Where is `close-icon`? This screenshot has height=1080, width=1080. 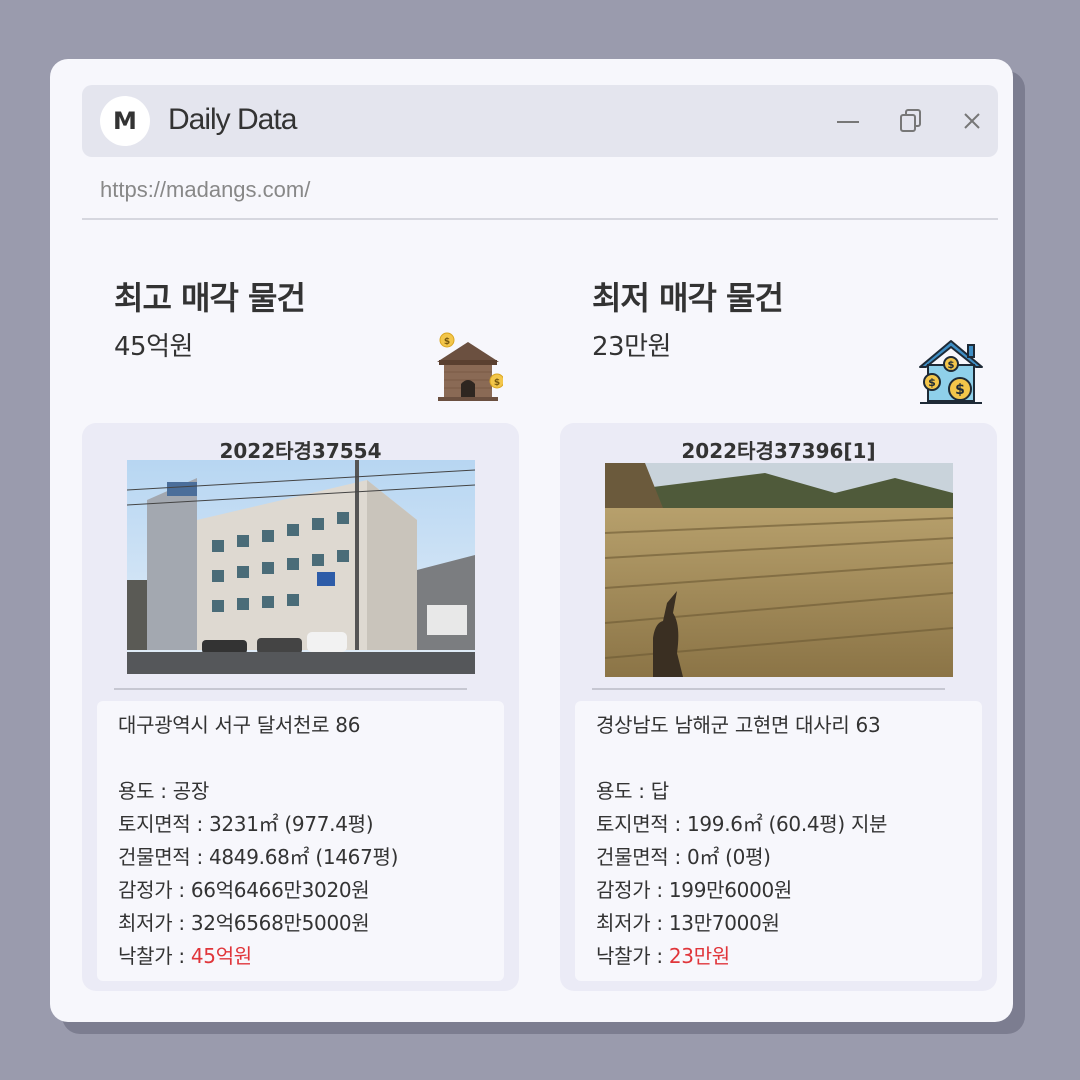
close-icon is located at coordinates (972, 121).